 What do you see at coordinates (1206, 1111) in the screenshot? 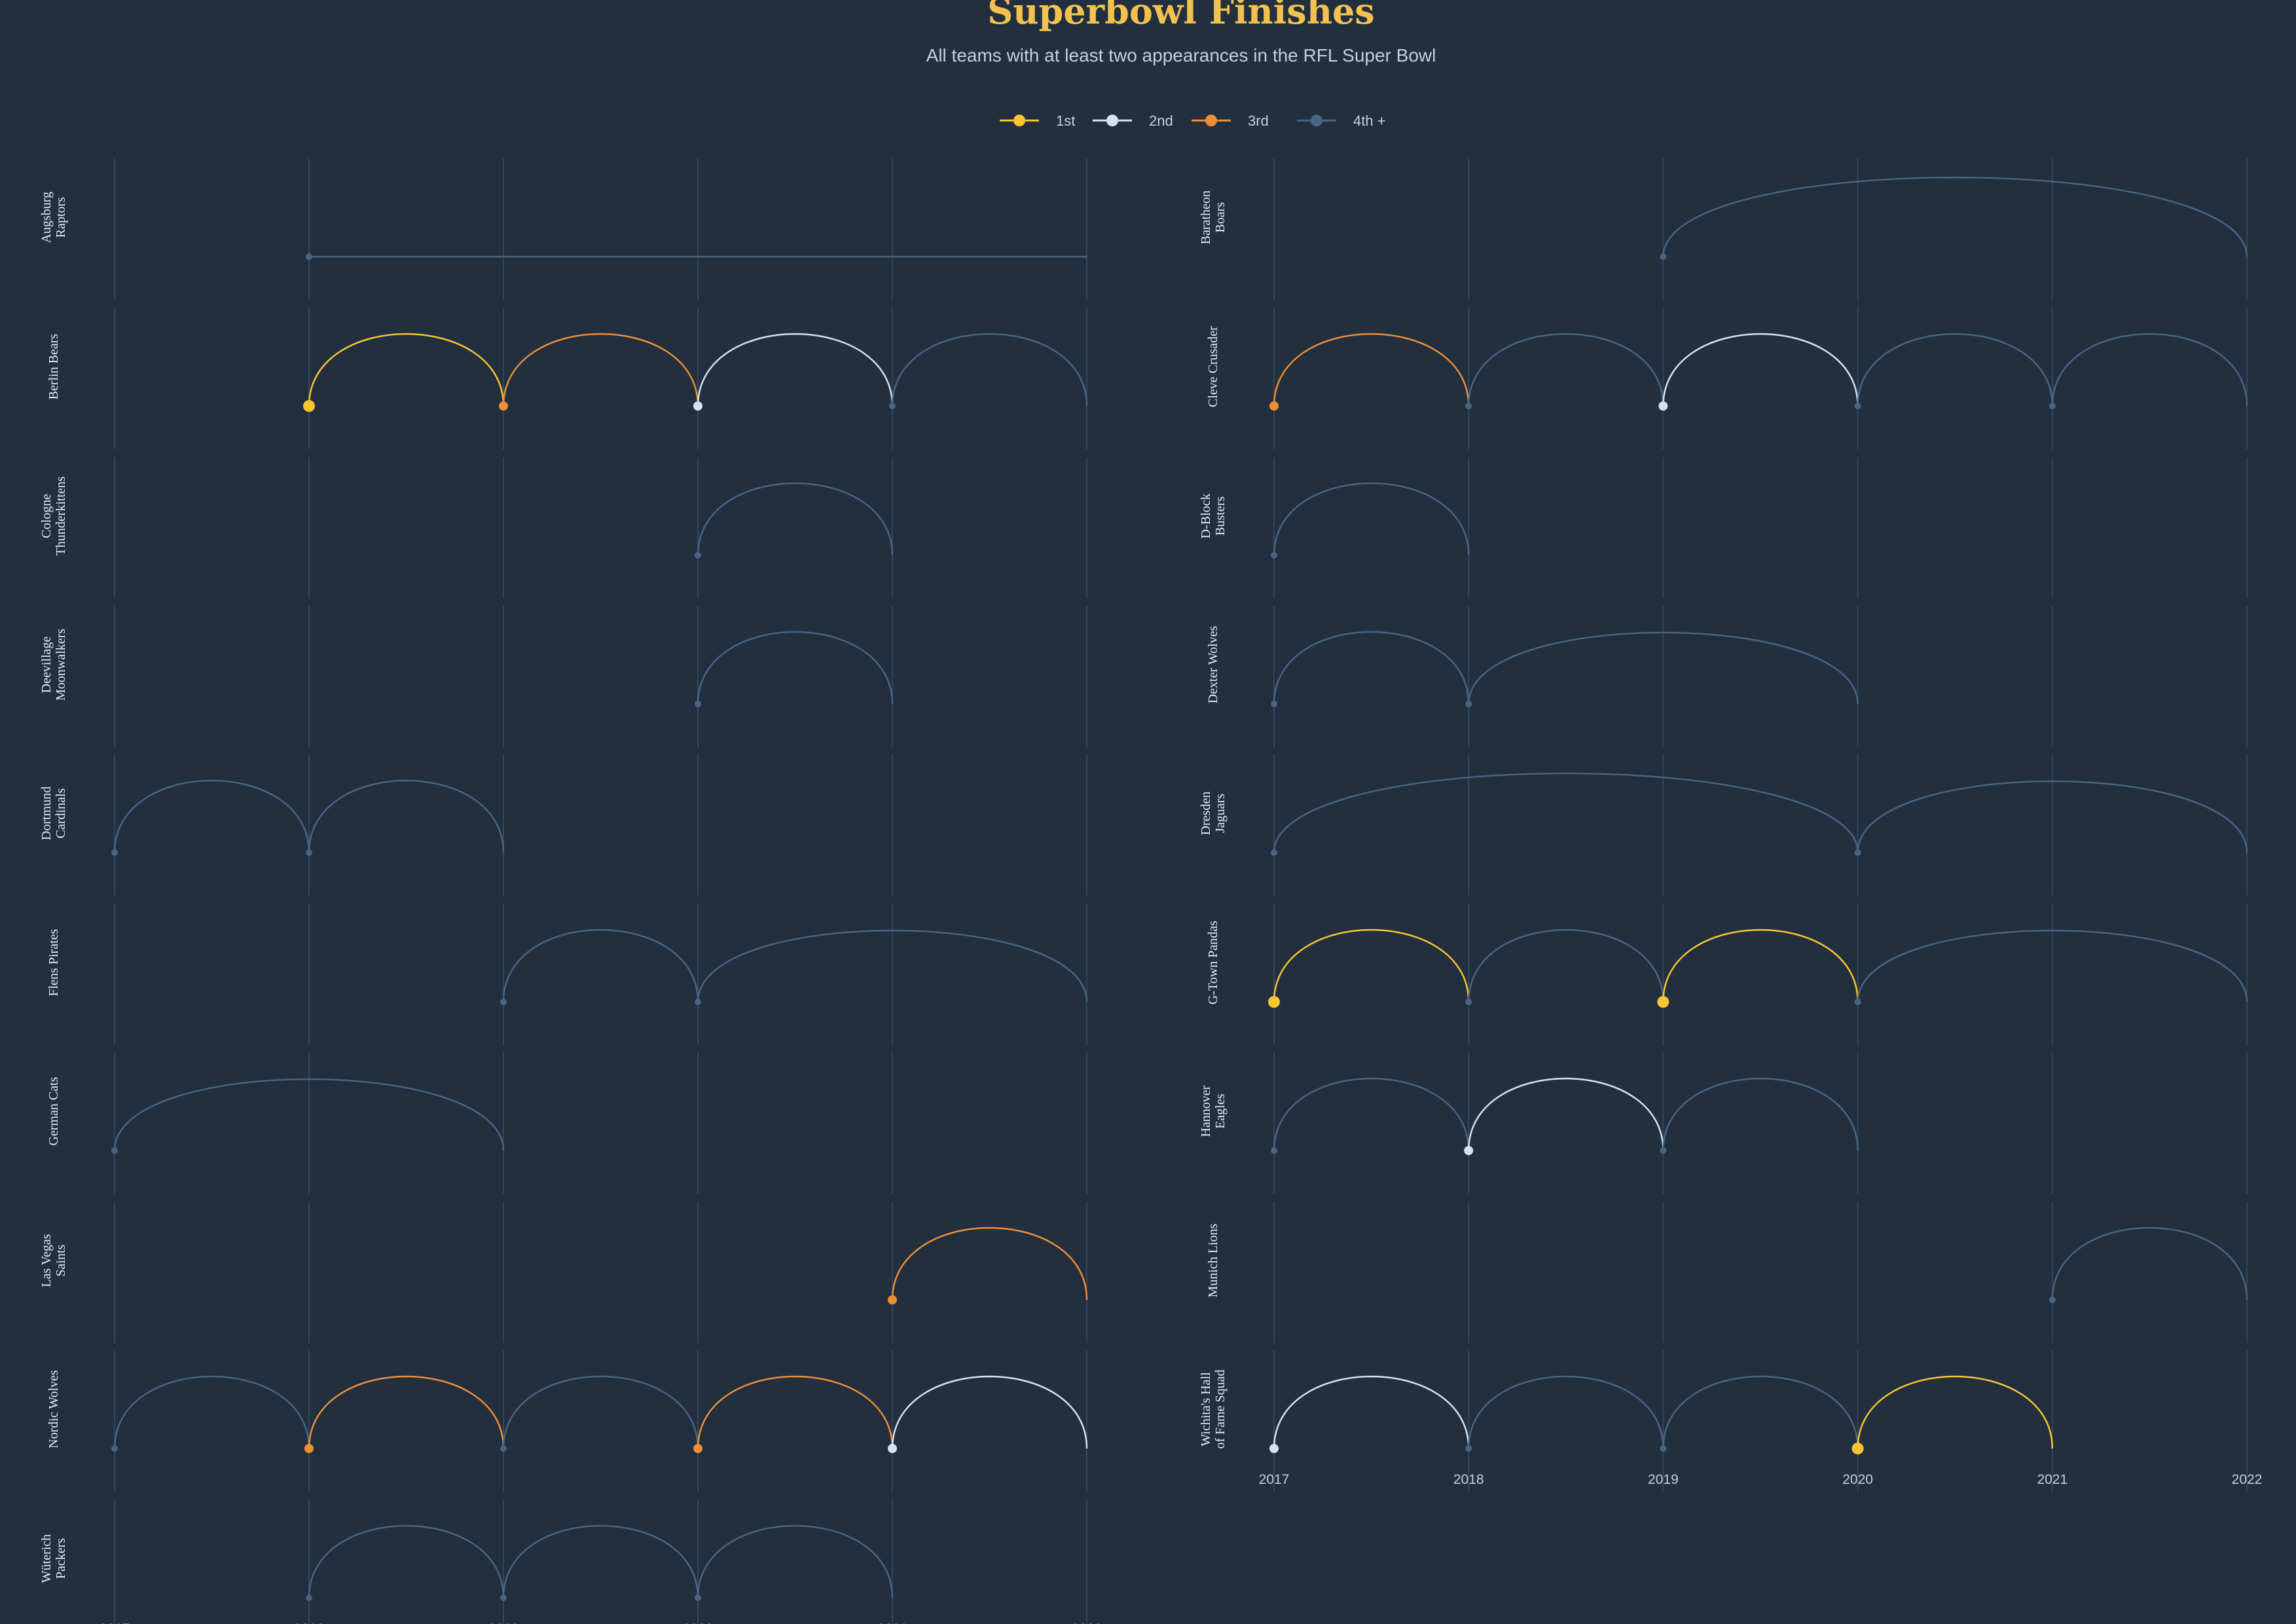
I see `team-label-line: Hannover` at bounding box center [1206, 1111].